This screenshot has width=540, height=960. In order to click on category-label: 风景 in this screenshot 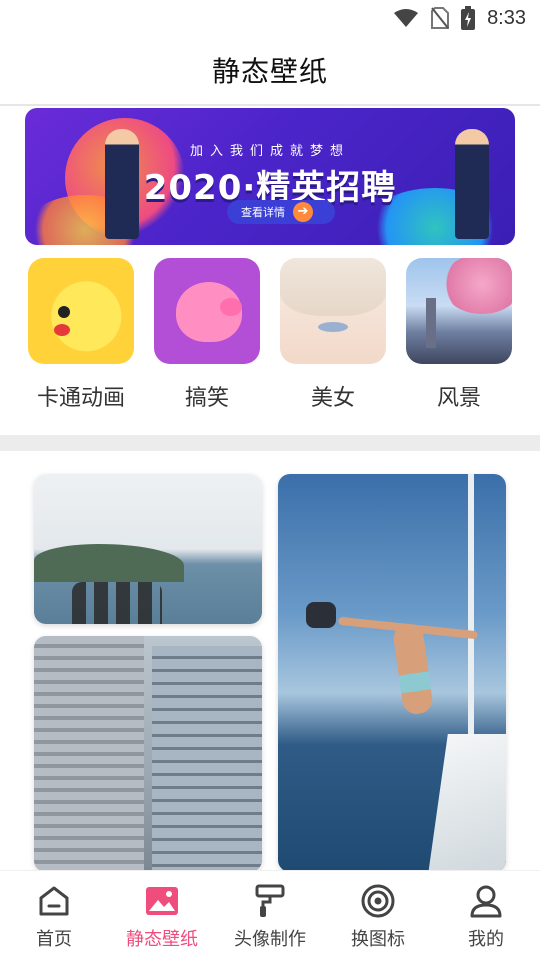, I will do `click(458, 398)`.